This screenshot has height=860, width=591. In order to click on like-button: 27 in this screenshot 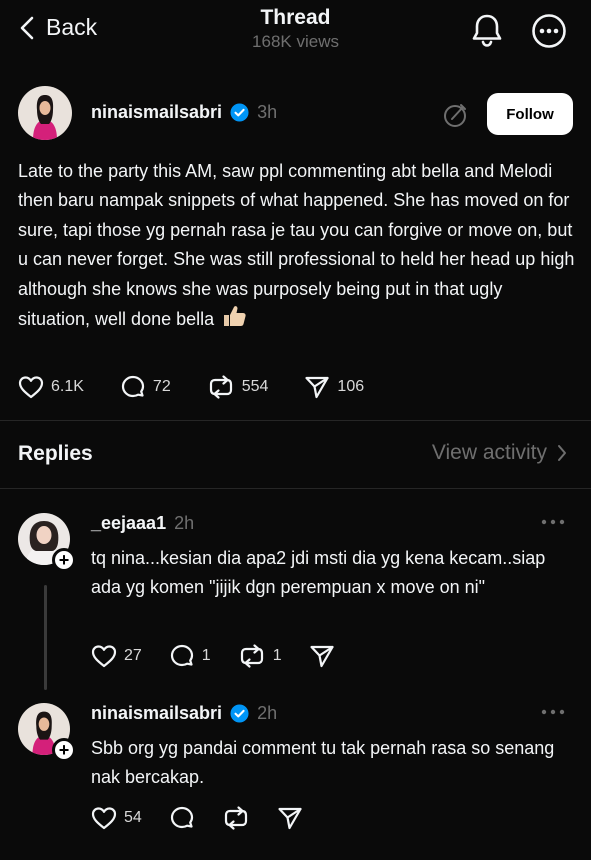, I will do `click(116, 656)`.